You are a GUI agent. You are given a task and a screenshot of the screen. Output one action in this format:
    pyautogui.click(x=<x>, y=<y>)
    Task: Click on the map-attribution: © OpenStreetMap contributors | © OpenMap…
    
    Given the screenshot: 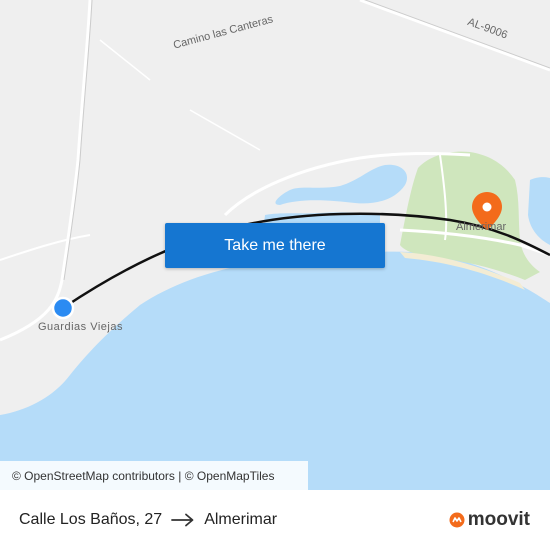 What is the action you would take?
    pyautogui.click(x=154, y=475)
    